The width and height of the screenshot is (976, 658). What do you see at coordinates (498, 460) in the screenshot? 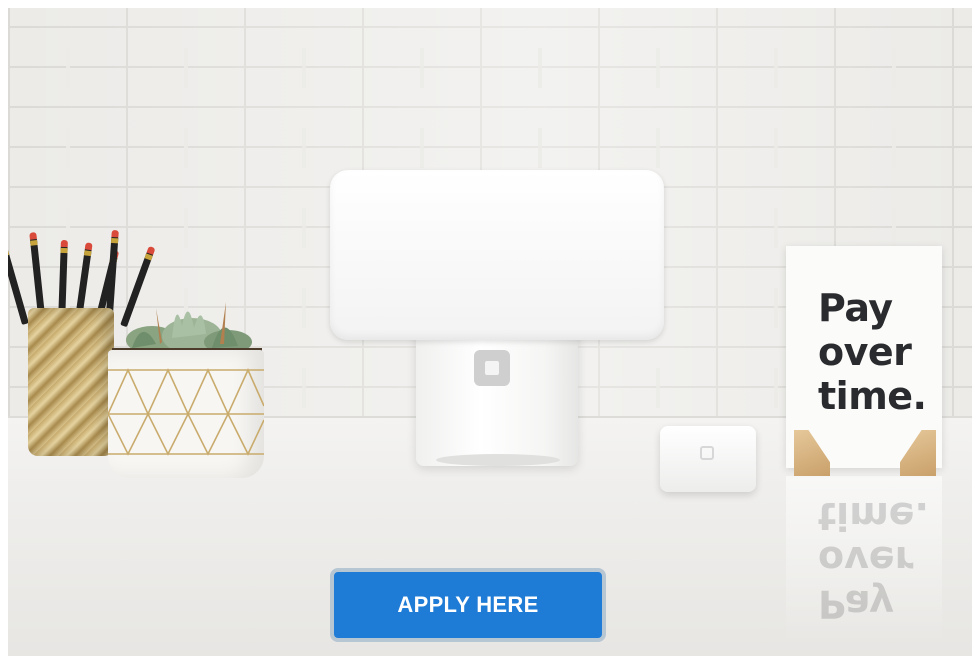
I see `terminal-stand-base` at bounding box center [498, 460].